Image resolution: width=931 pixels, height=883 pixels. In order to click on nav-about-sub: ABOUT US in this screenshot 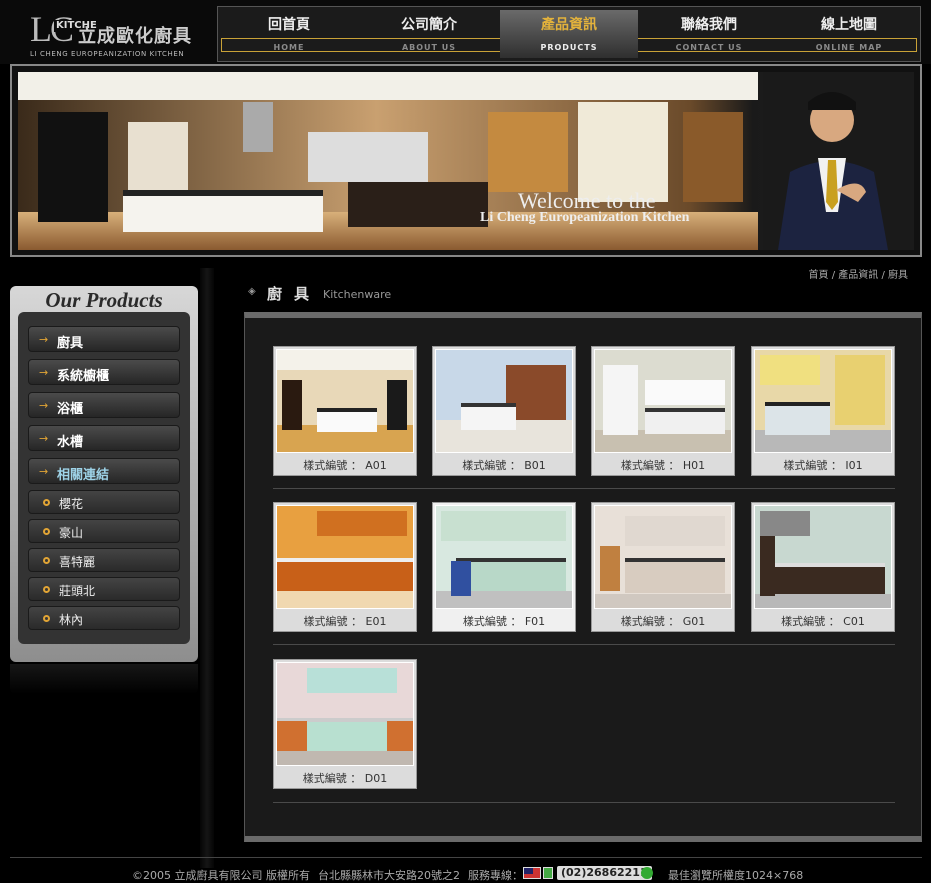, I will do `click(429, 47)`.